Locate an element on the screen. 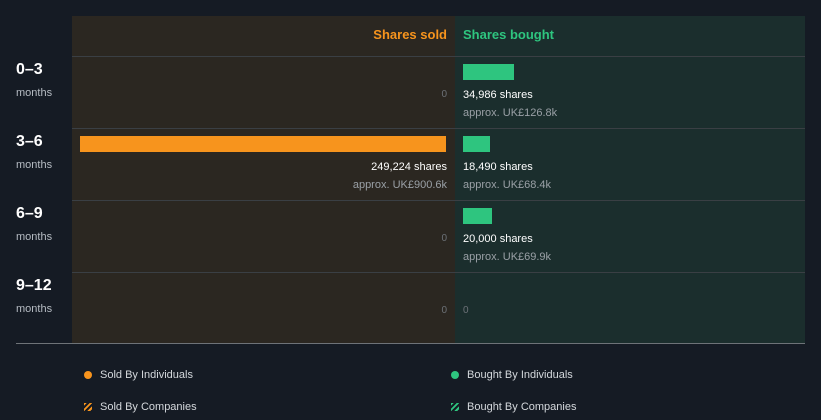 This screenshot has height=420, width=821. bought-shares-label: 20,000 shares is located at coordinates (498, 239).